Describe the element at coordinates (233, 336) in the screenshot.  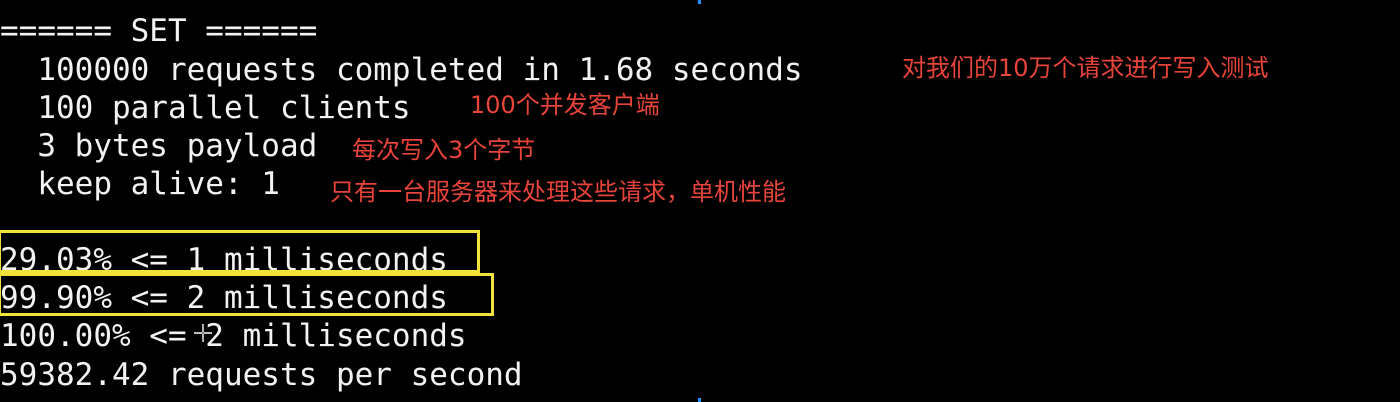
I see `terminal-line-latency-100pct: 100.00% <= 2 milliseconds` at that location.